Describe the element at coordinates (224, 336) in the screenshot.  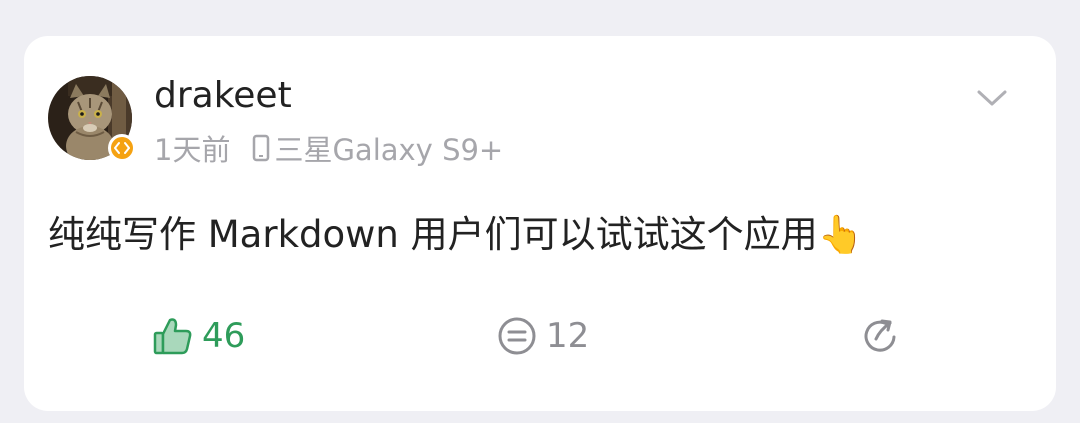
I see `like-count: 46` at that location.